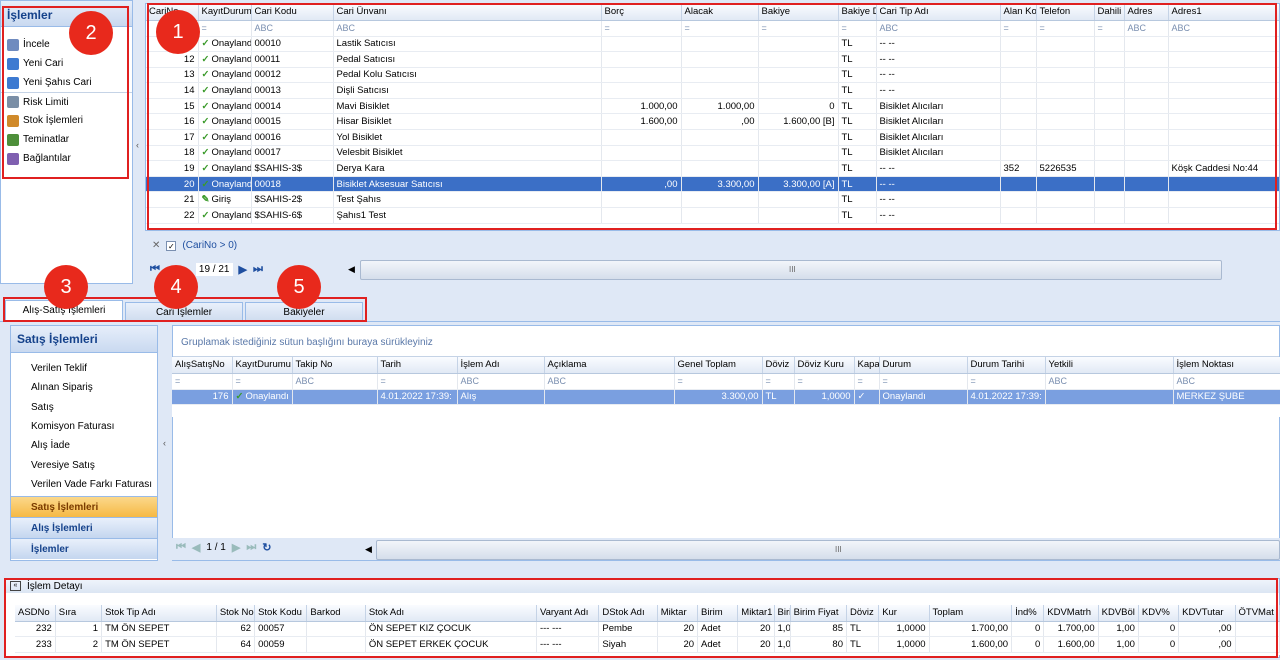 Image resolution: width=1280 pixels, height=660 pixels. I want to click on table-row: 22 ✓ Onaylandı $SAHIS-6$ Şahıs1 Test TL -- --, so click(712, 215).